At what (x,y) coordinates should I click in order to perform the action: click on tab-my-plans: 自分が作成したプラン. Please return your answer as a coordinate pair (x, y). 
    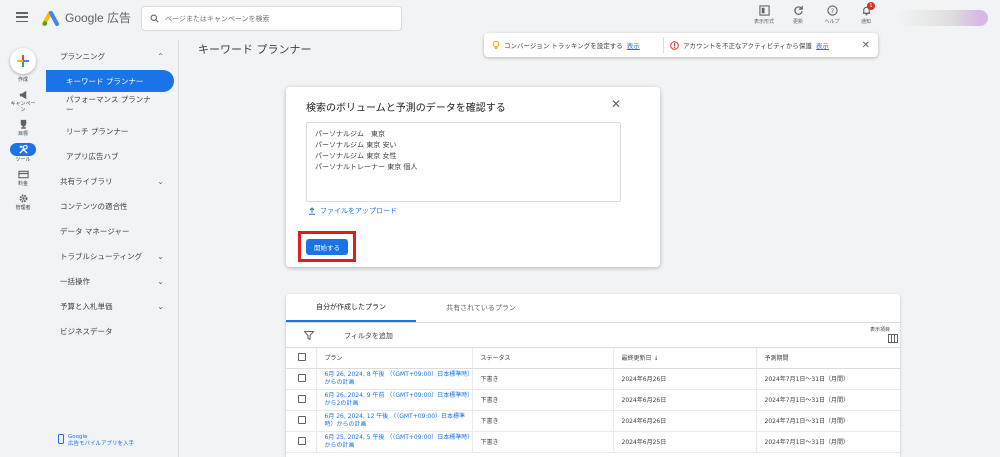
    Looking at the image, I should click on (351, 308).